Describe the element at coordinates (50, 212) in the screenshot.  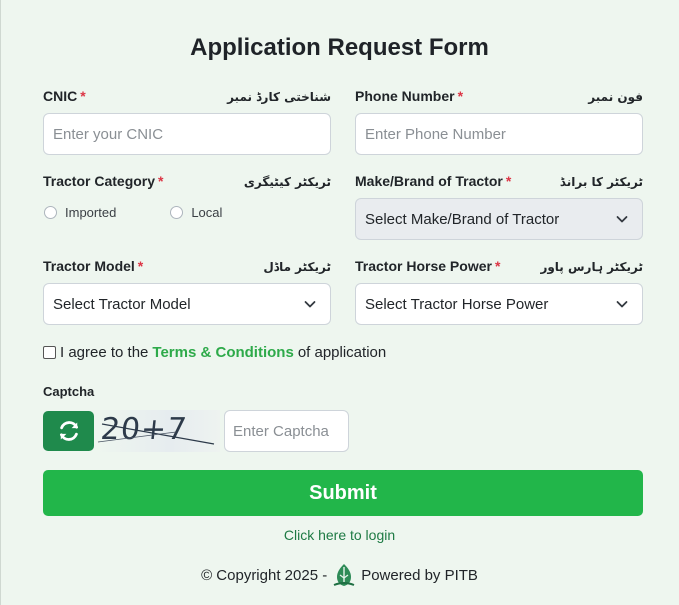
I see `radio-imported-circle` at that location.